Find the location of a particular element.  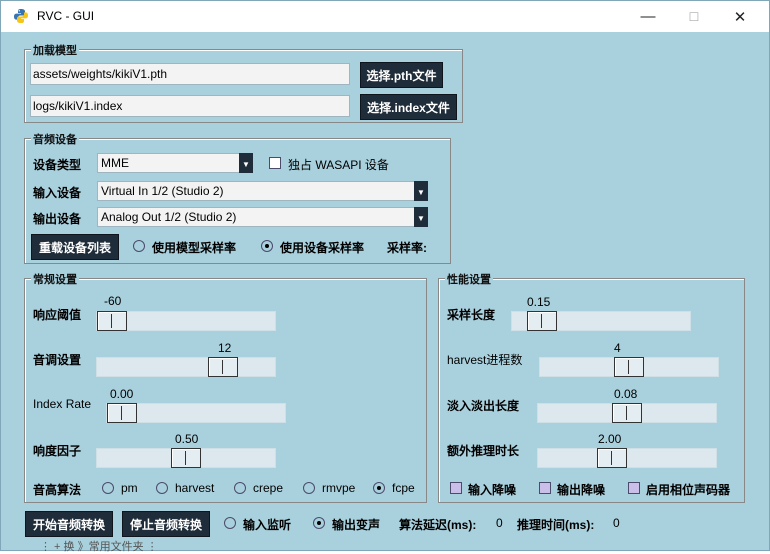

phase-vocoder-label: 启用相位声码器 is located at coordinates (688, 490).